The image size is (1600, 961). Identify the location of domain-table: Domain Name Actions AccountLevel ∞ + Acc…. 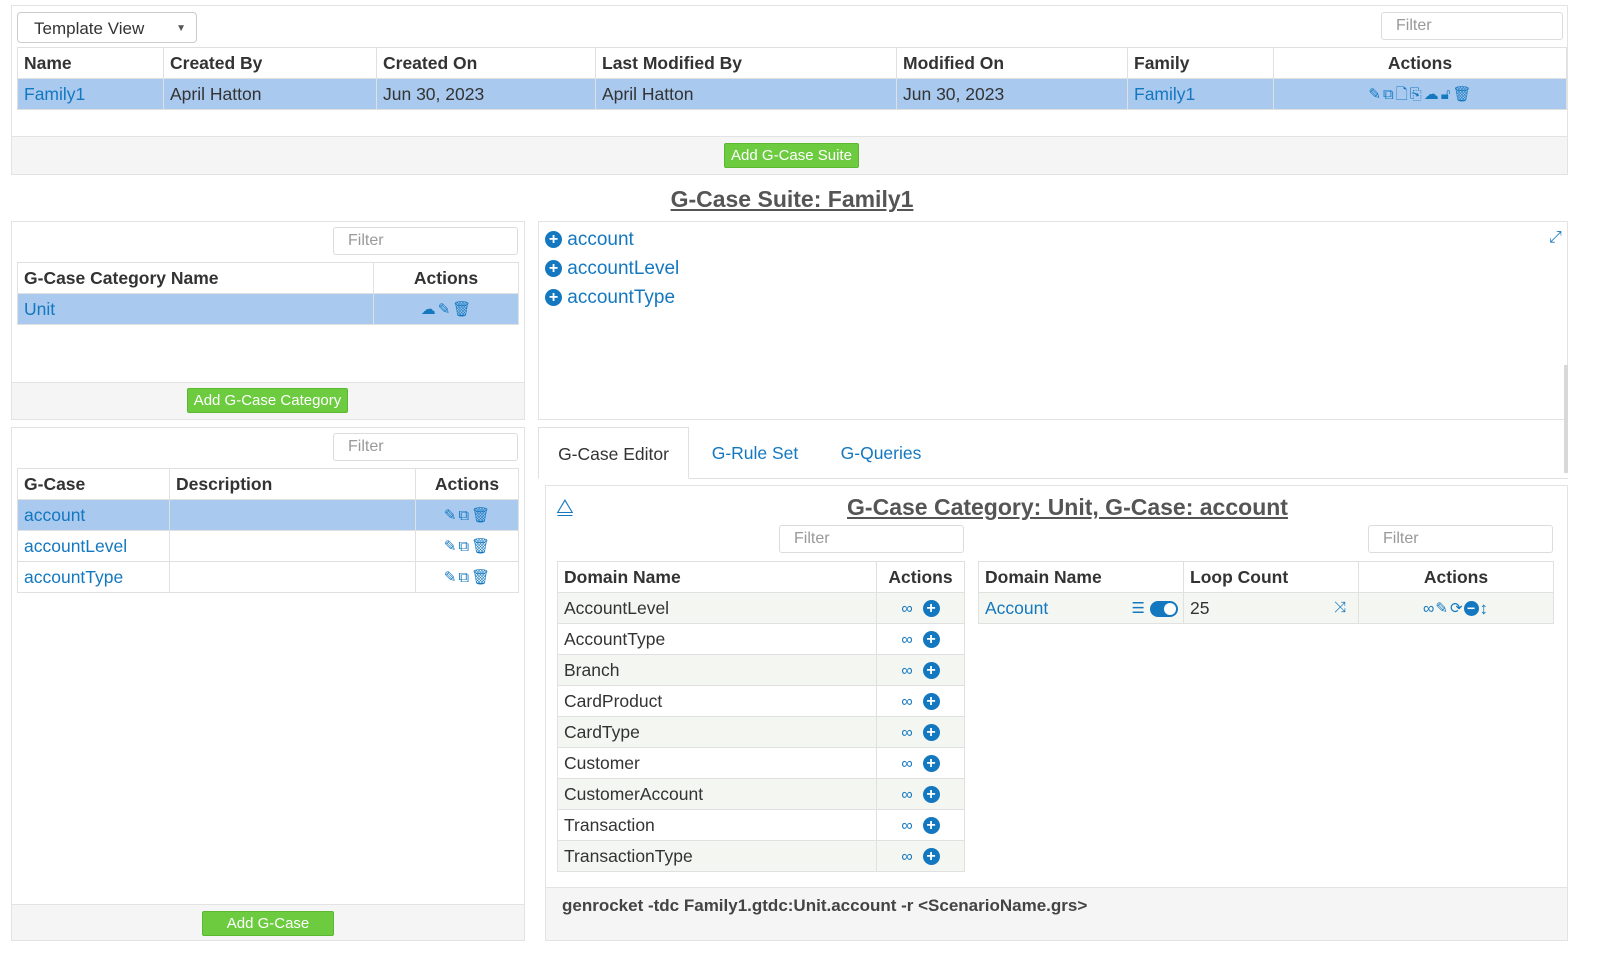
(761, 716).